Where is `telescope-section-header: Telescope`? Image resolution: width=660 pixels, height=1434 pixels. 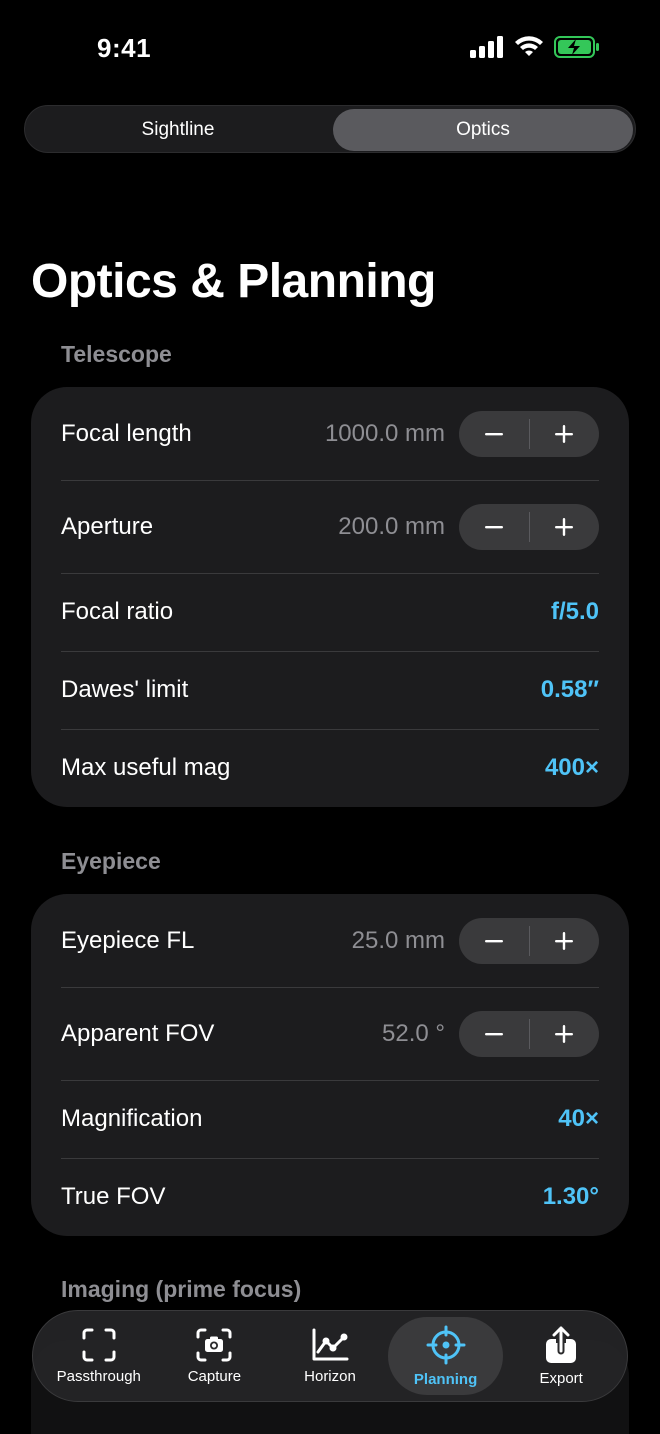 telescope-section-header: Telescope is located at coordinates (116, 354).